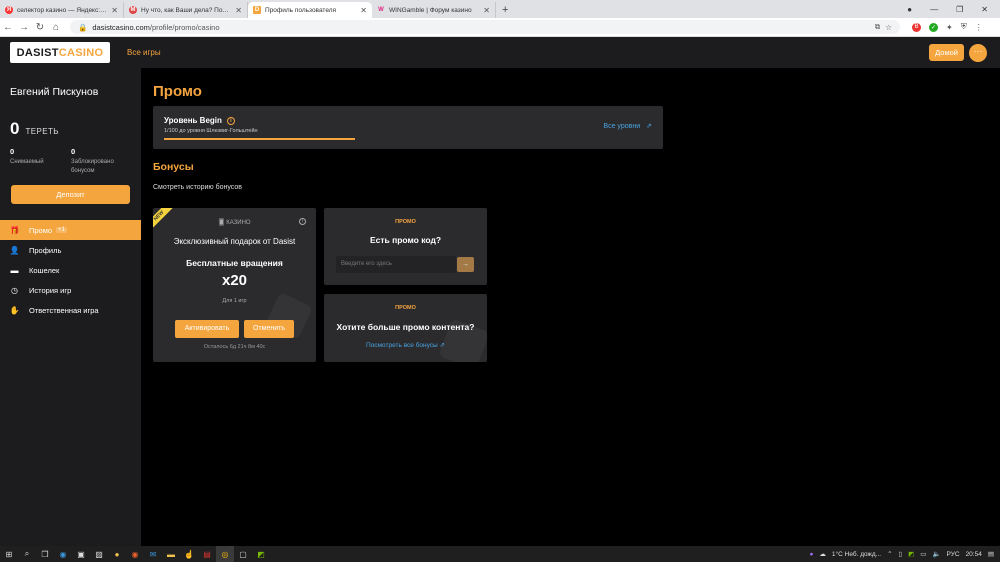  Describe the element at coordinates (70, 310) in the screenshot. I see `sidebar-item-responsible-gaming: ✋ Ответственная игра` at that location.